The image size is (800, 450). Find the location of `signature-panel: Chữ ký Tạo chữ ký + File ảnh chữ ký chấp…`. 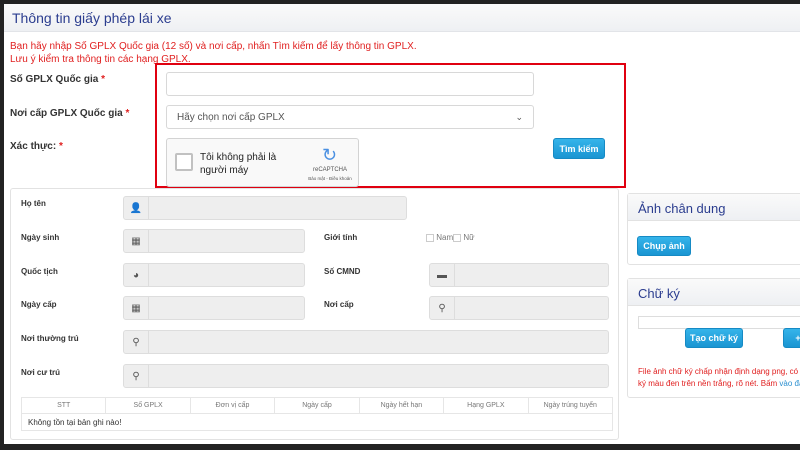

signature-panel: Chữ ký Tạo chữ ký + File ảnh chữ ký chấp… is located at coordinates (713, 338).